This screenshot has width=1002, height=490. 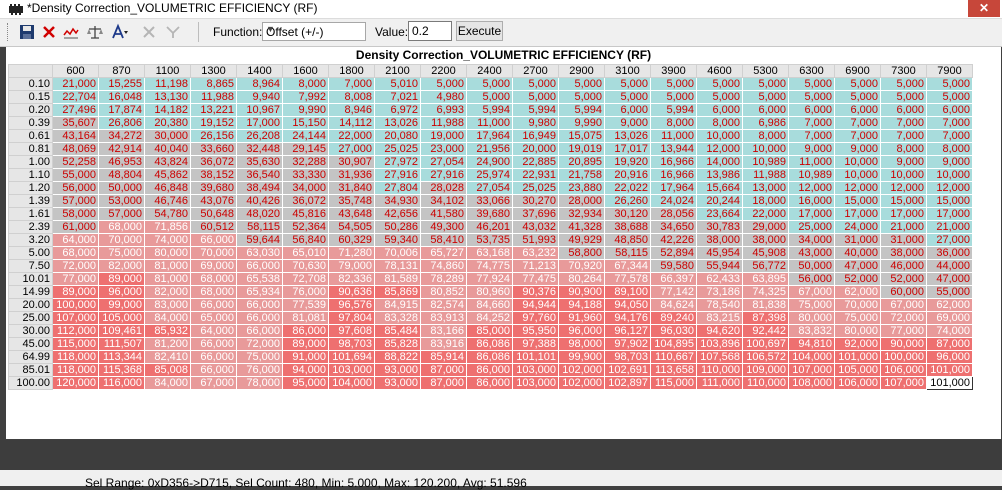 What do you see at coordinates (121, 110) in the screenshot?
I see `table-cell: 17,874` at bounding box center [121, 110].